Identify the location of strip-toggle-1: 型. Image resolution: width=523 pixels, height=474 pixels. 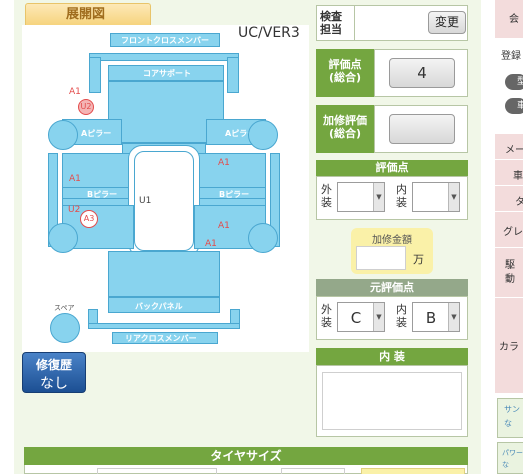
(514, 82).